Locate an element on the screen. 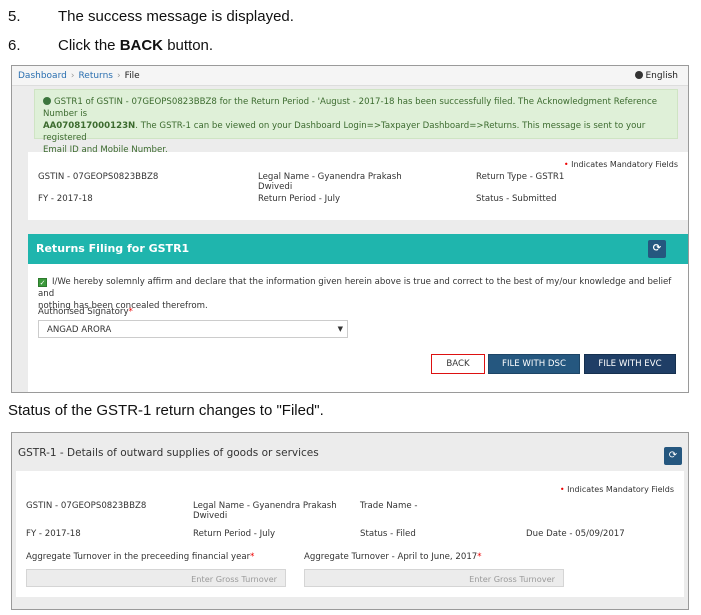  step-number: 5. is located at coordinates (14, 16).